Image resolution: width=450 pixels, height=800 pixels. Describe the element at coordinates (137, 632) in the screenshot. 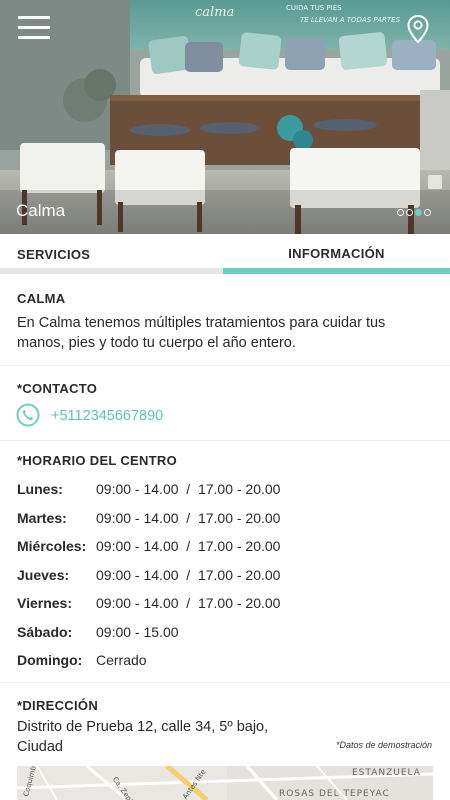

I see `schedule-hours: 09:00 - 15.00` at that location.